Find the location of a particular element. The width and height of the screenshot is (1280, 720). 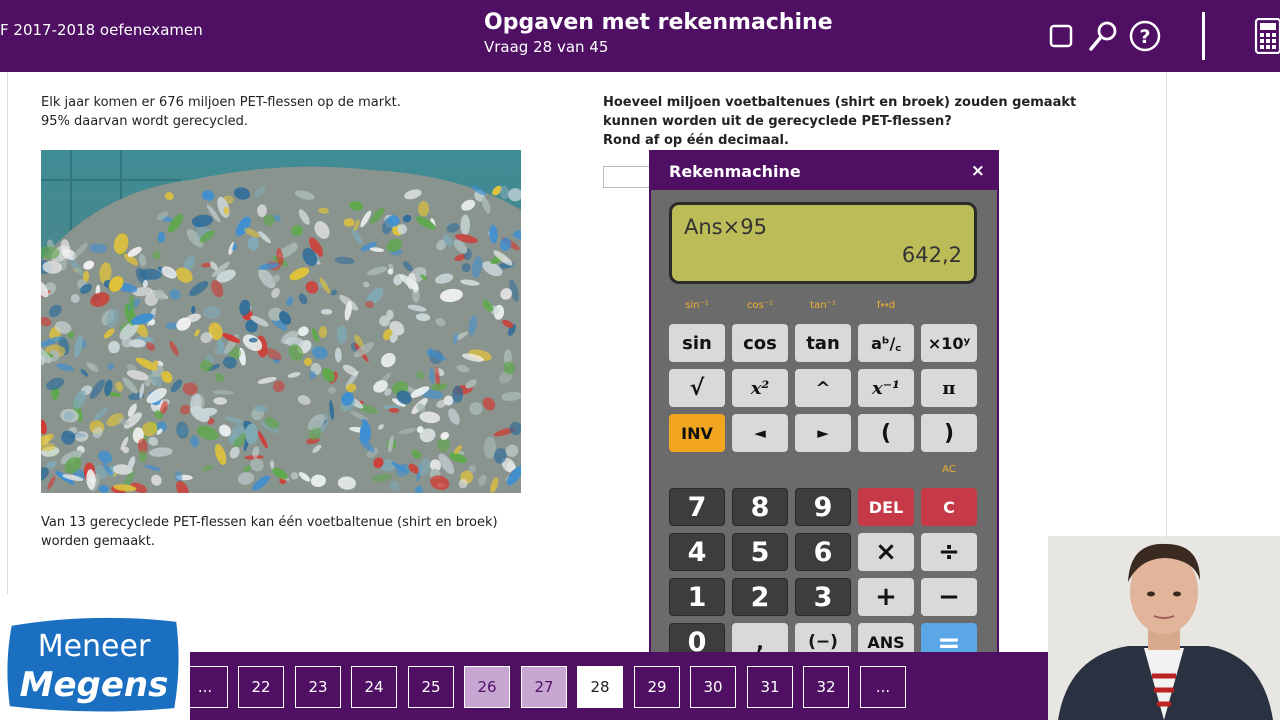

digit-8-key: 8 is located at coordinates (760, 507).